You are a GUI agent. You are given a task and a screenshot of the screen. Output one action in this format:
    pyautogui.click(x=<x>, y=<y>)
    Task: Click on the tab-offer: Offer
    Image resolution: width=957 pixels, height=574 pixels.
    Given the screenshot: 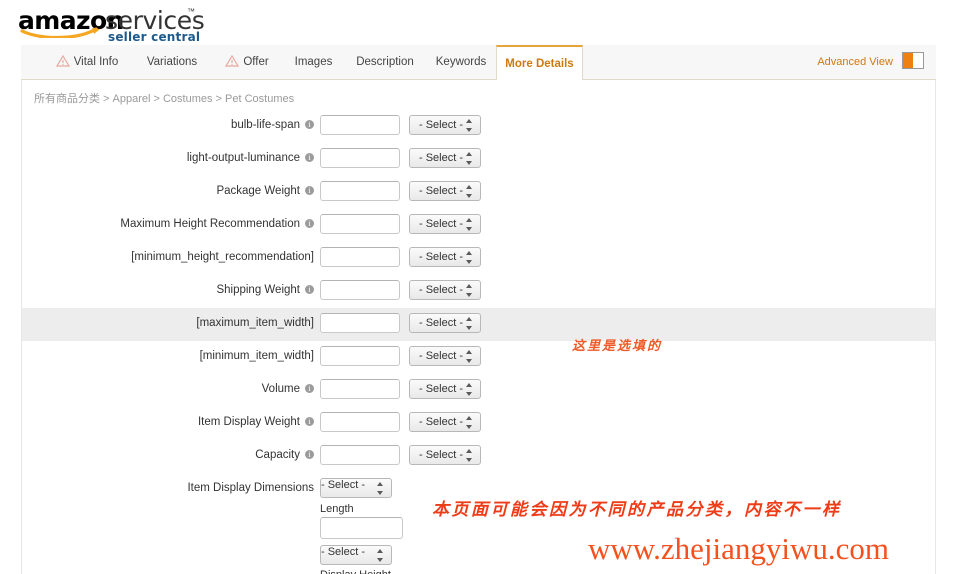 What is the action you would take?
    pyautogui.click(x=247, y=62)
    